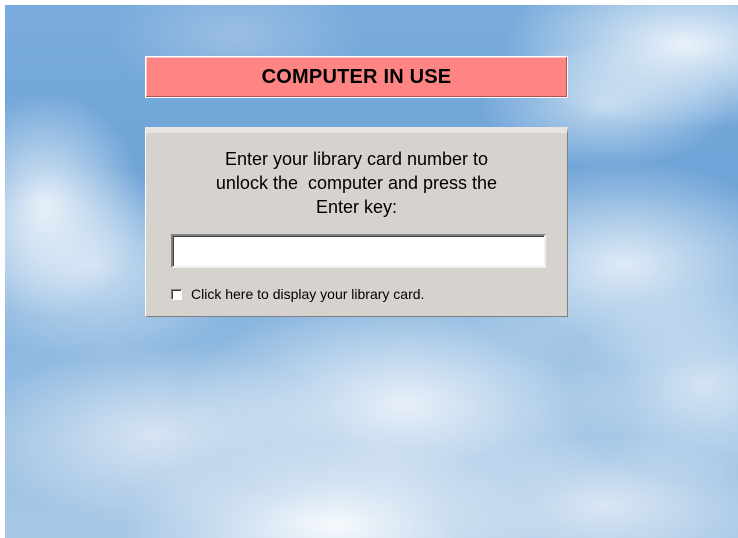  What do you see at coordinates (176, 294) in the screenshot?
I see `display-card-checkbox` at bounding box center [176, 294].